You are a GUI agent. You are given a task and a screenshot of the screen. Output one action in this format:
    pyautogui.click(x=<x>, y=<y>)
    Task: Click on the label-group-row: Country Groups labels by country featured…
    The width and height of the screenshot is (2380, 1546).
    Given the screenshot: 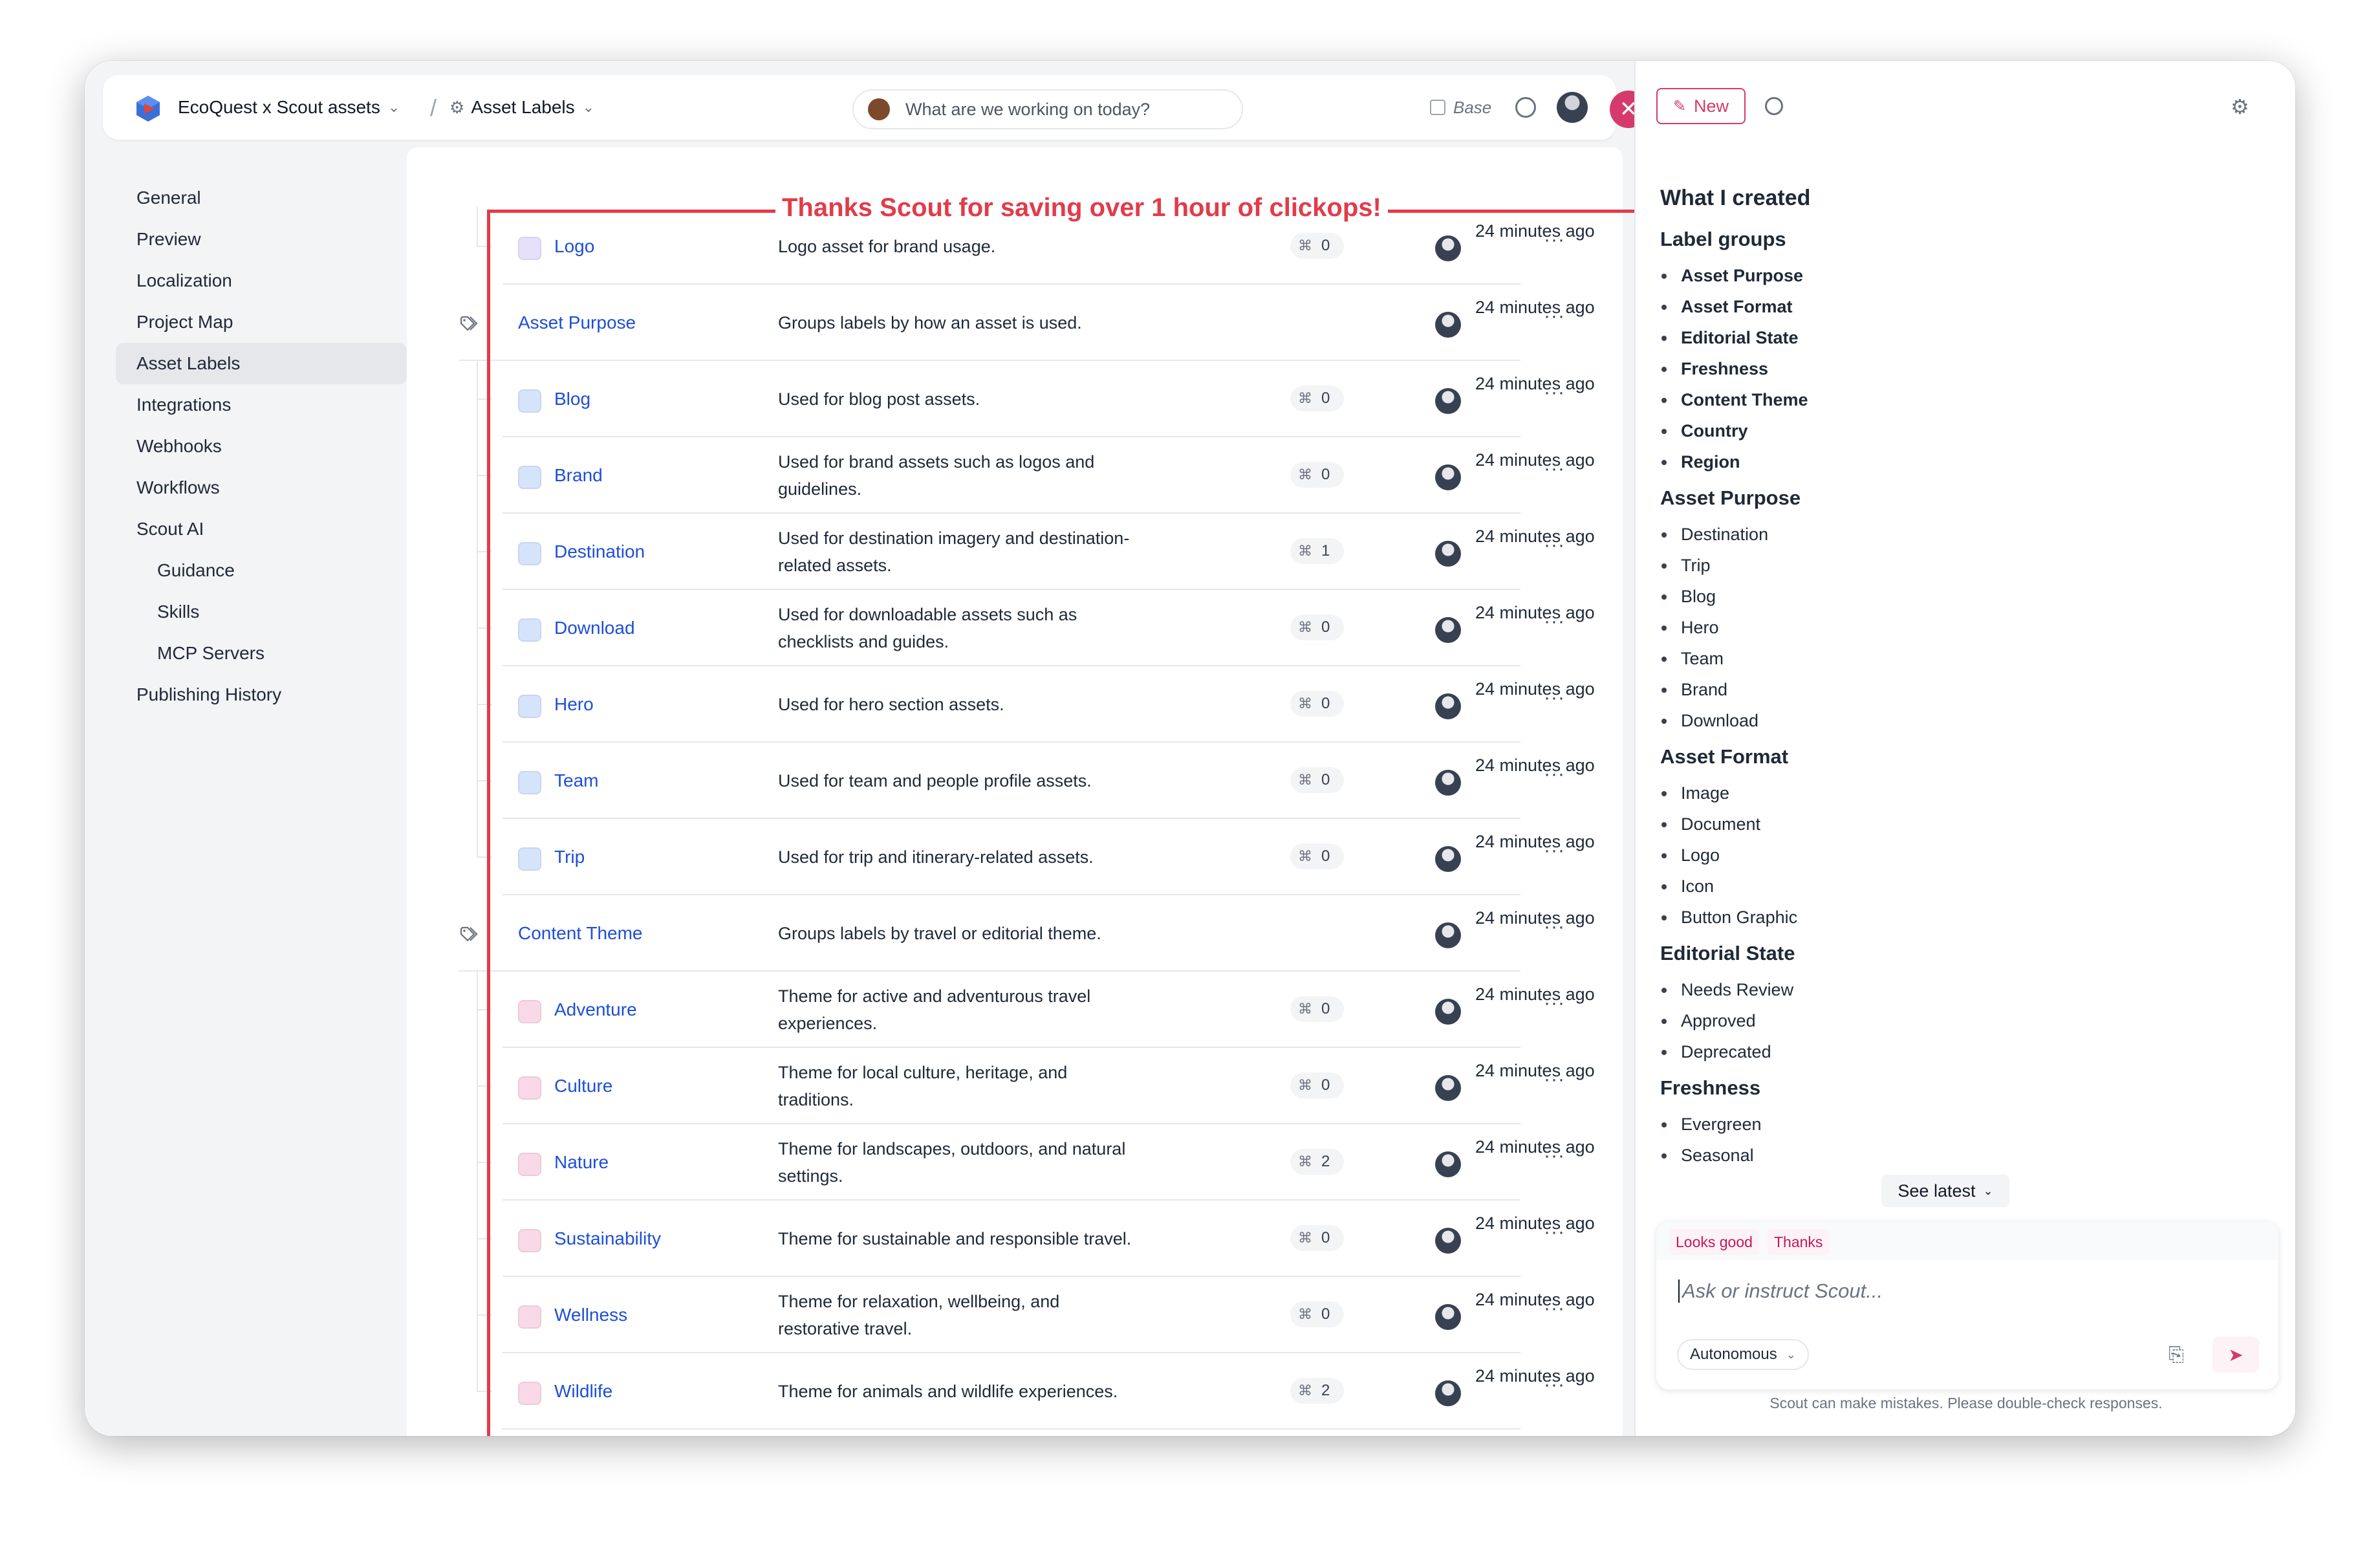 What is the action you would take?
    pyautogui.click(x=1015, y=1433)
    